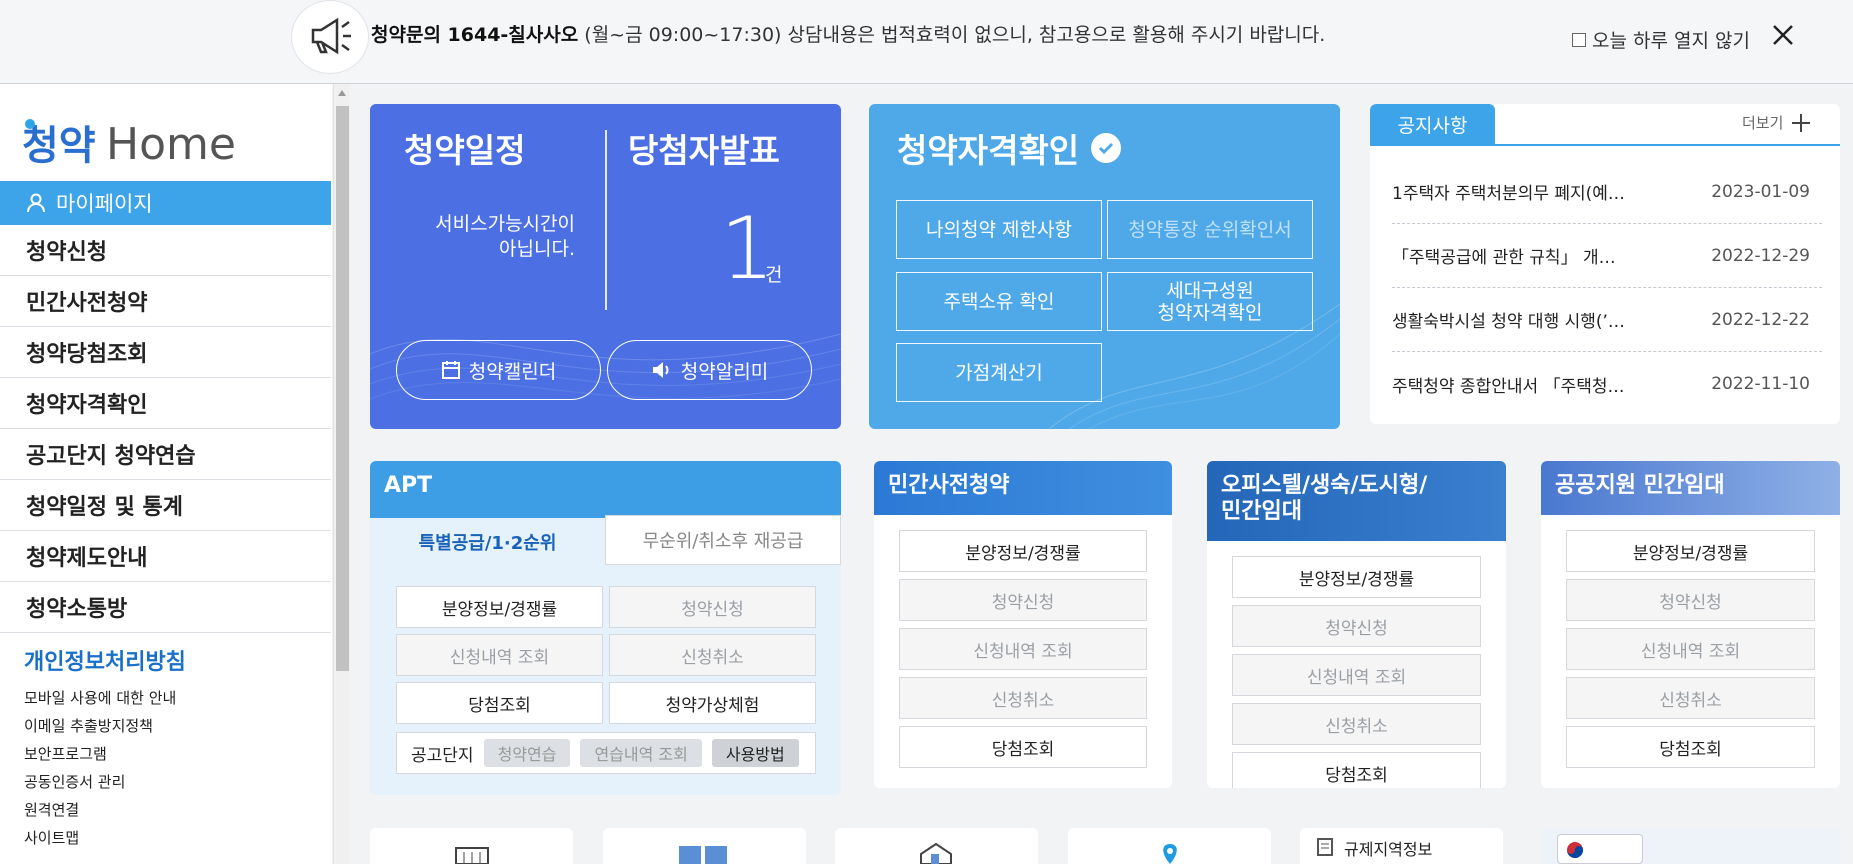 Image resolution: width=1853 pixels, height=864 pixels. I want to click on apt-header: APT, so click(605, 488).